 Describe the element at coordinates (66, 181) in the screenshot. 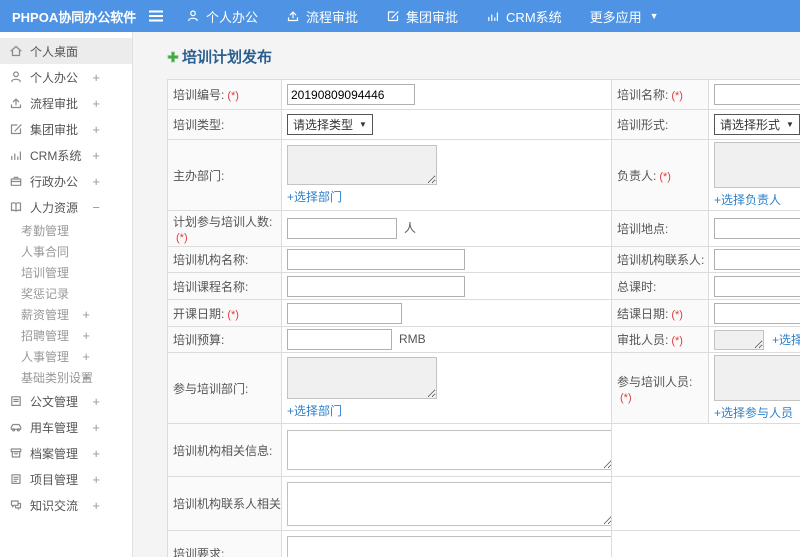

I see `sidebar-item-5: 行政办公 +` at that location.